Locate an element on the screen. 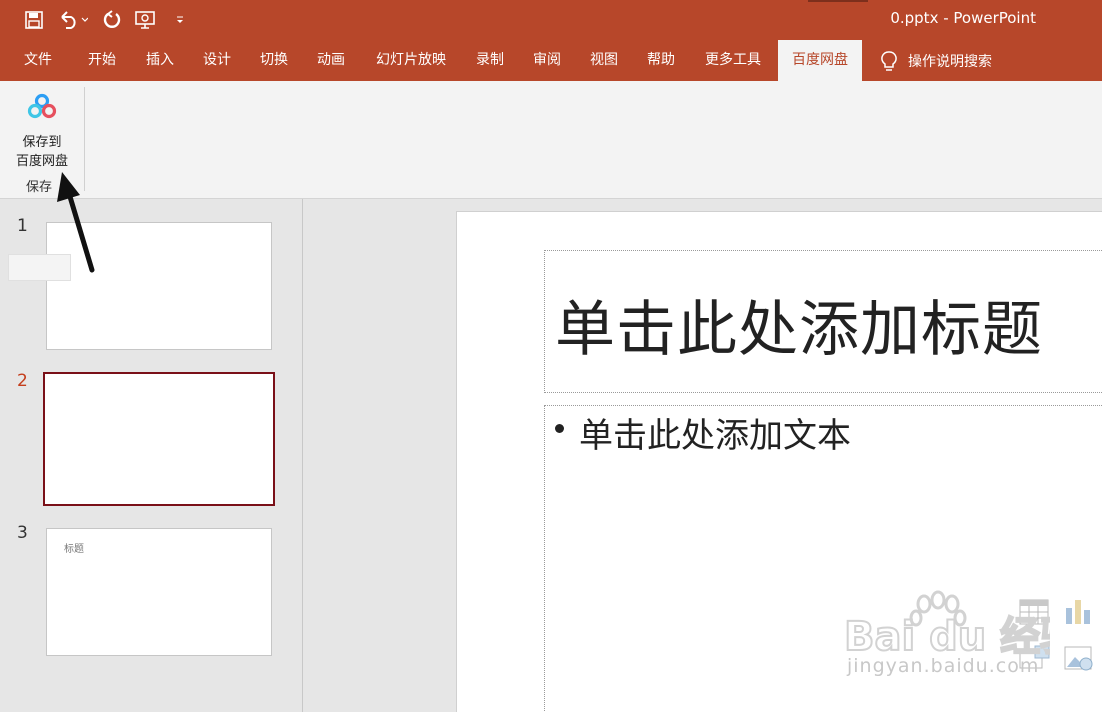 The width and height of the screenshot is (1102, 712). redo-icon is located at coordinates (112, 20).